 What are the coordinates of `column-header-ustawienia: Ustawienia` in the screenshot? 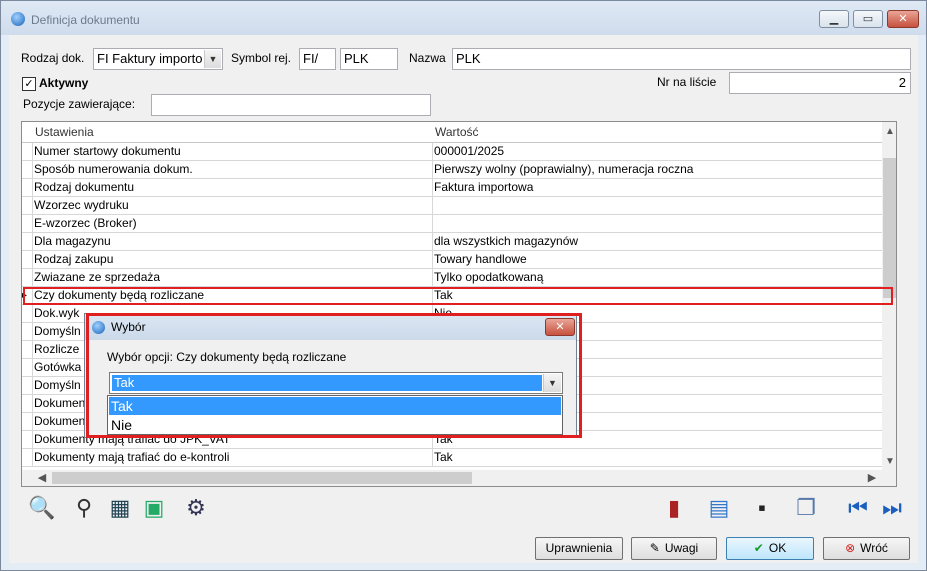 It's located at (231, 132).